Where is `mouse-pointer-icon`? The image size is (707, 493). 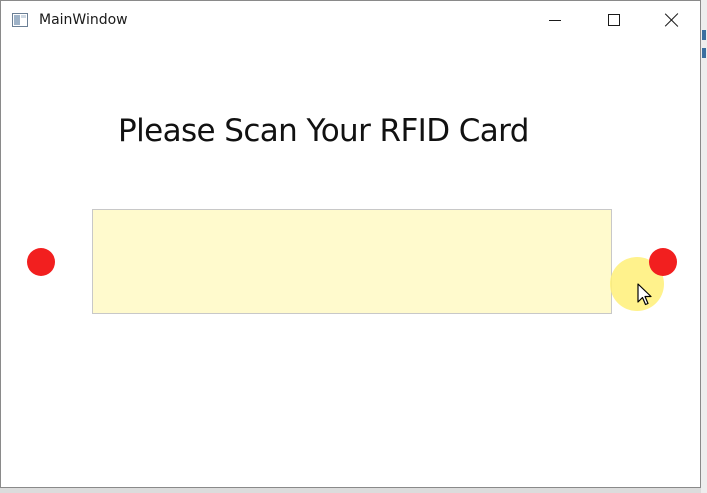
mouse-pointer-icon is located at coordinates (644, 294).